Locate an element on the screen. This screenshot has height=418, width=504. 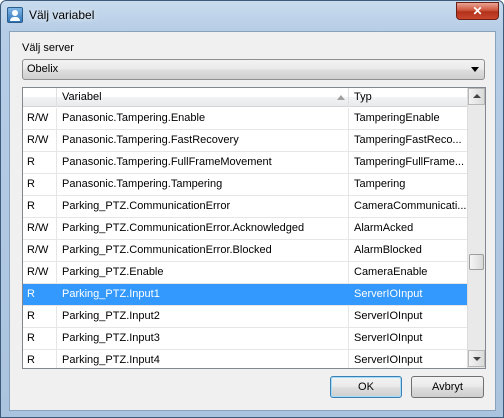
chevron-down-icon is located at coordinates (475, 69).